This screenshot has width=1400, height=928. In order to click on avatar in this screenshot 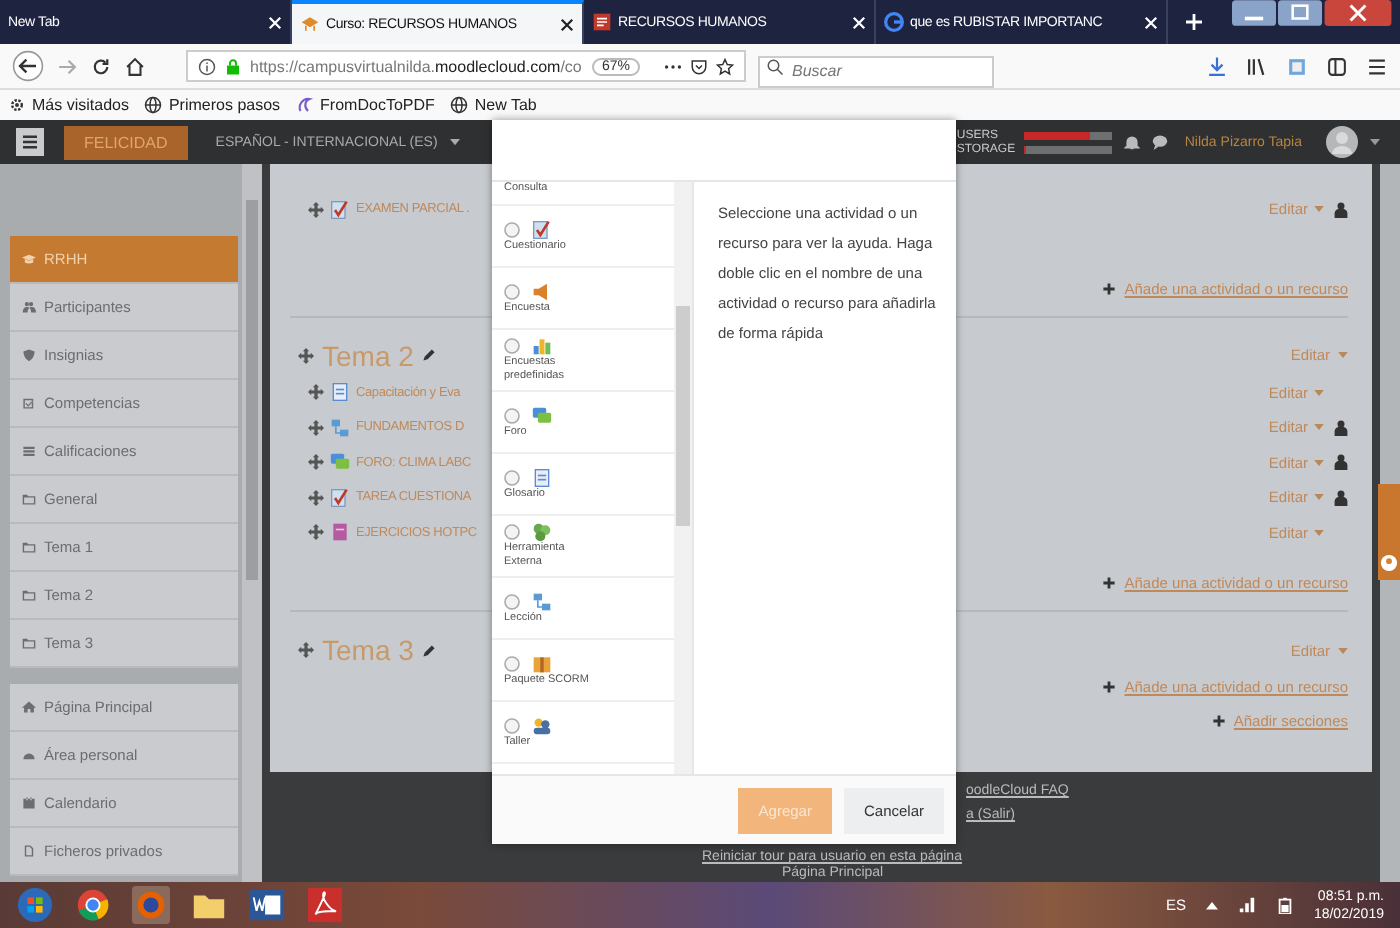, I will do `click(1342, 142)`.